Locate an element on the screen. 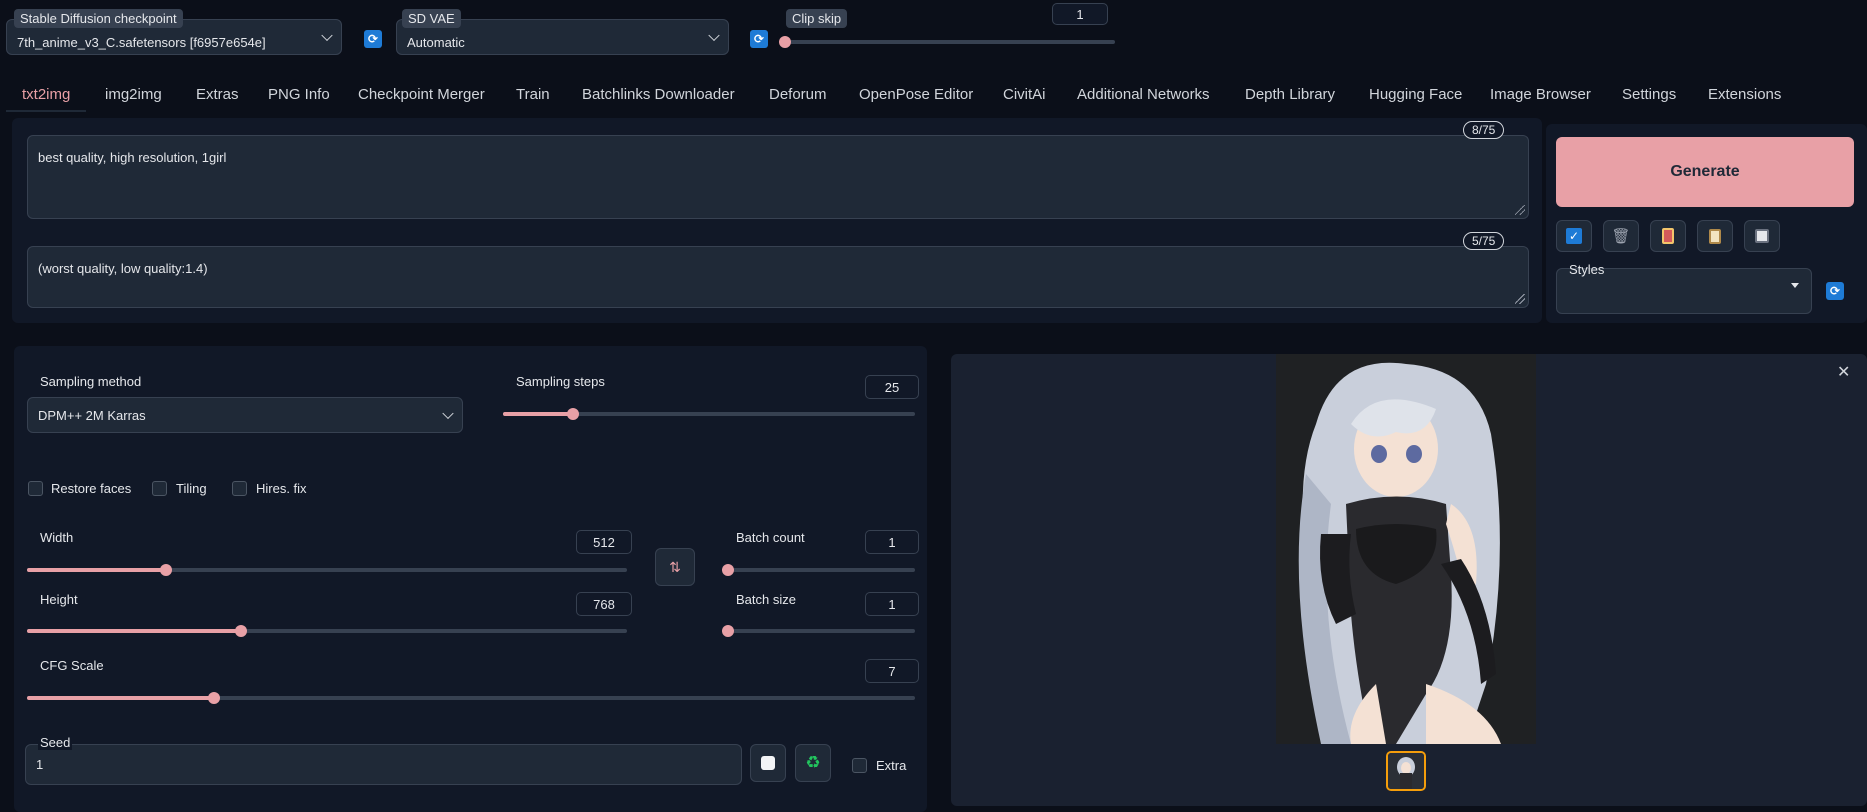 The height and width of the screenshot is (812, 1867). tab-txt2img: txt2img is located at coordinates (46, 97).